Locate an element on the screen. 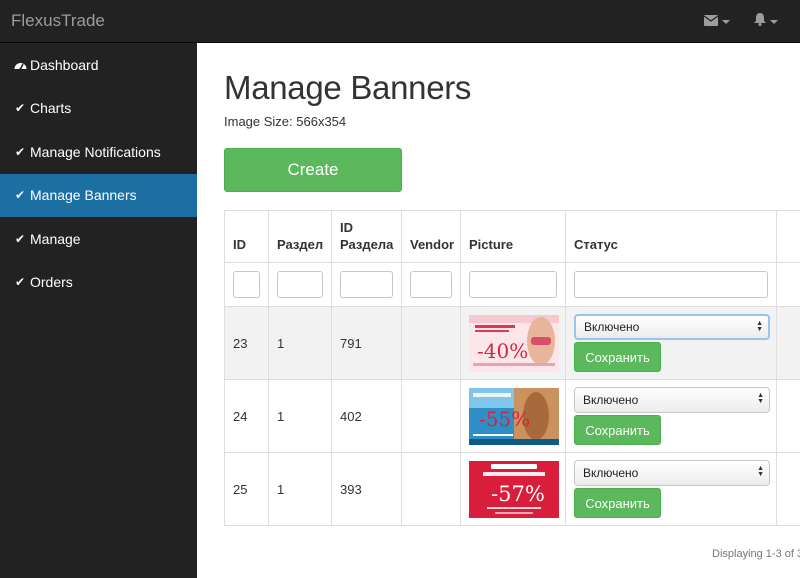 This screenshot has width=800, height=578. sidebar-item-label: Manage Notifications is located at coordinates (95, 151).